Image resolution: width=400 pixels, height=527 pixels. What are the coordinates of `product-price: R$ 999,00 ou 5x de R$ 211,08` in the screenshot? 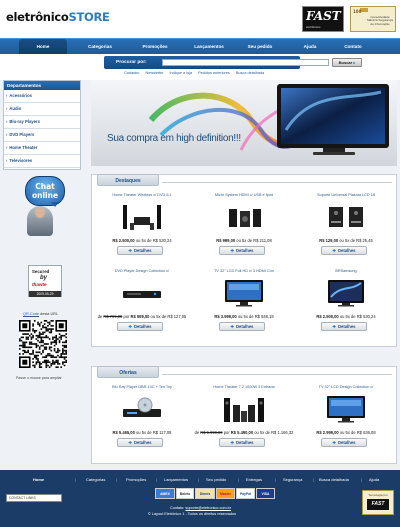 It's located at (244, 240).